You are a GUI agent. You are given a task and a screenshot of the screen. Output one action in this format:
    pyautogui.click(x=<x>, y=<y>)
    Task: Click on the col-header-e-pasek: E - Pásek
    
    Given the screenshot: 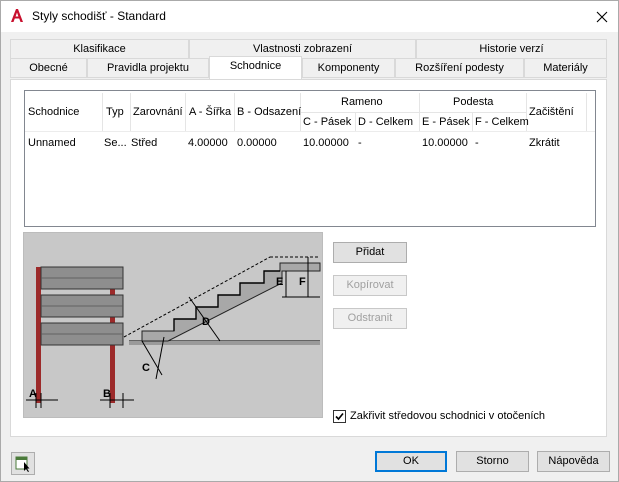 What is the action you would take?
    pyautogui.click(x=446, y=122)
    